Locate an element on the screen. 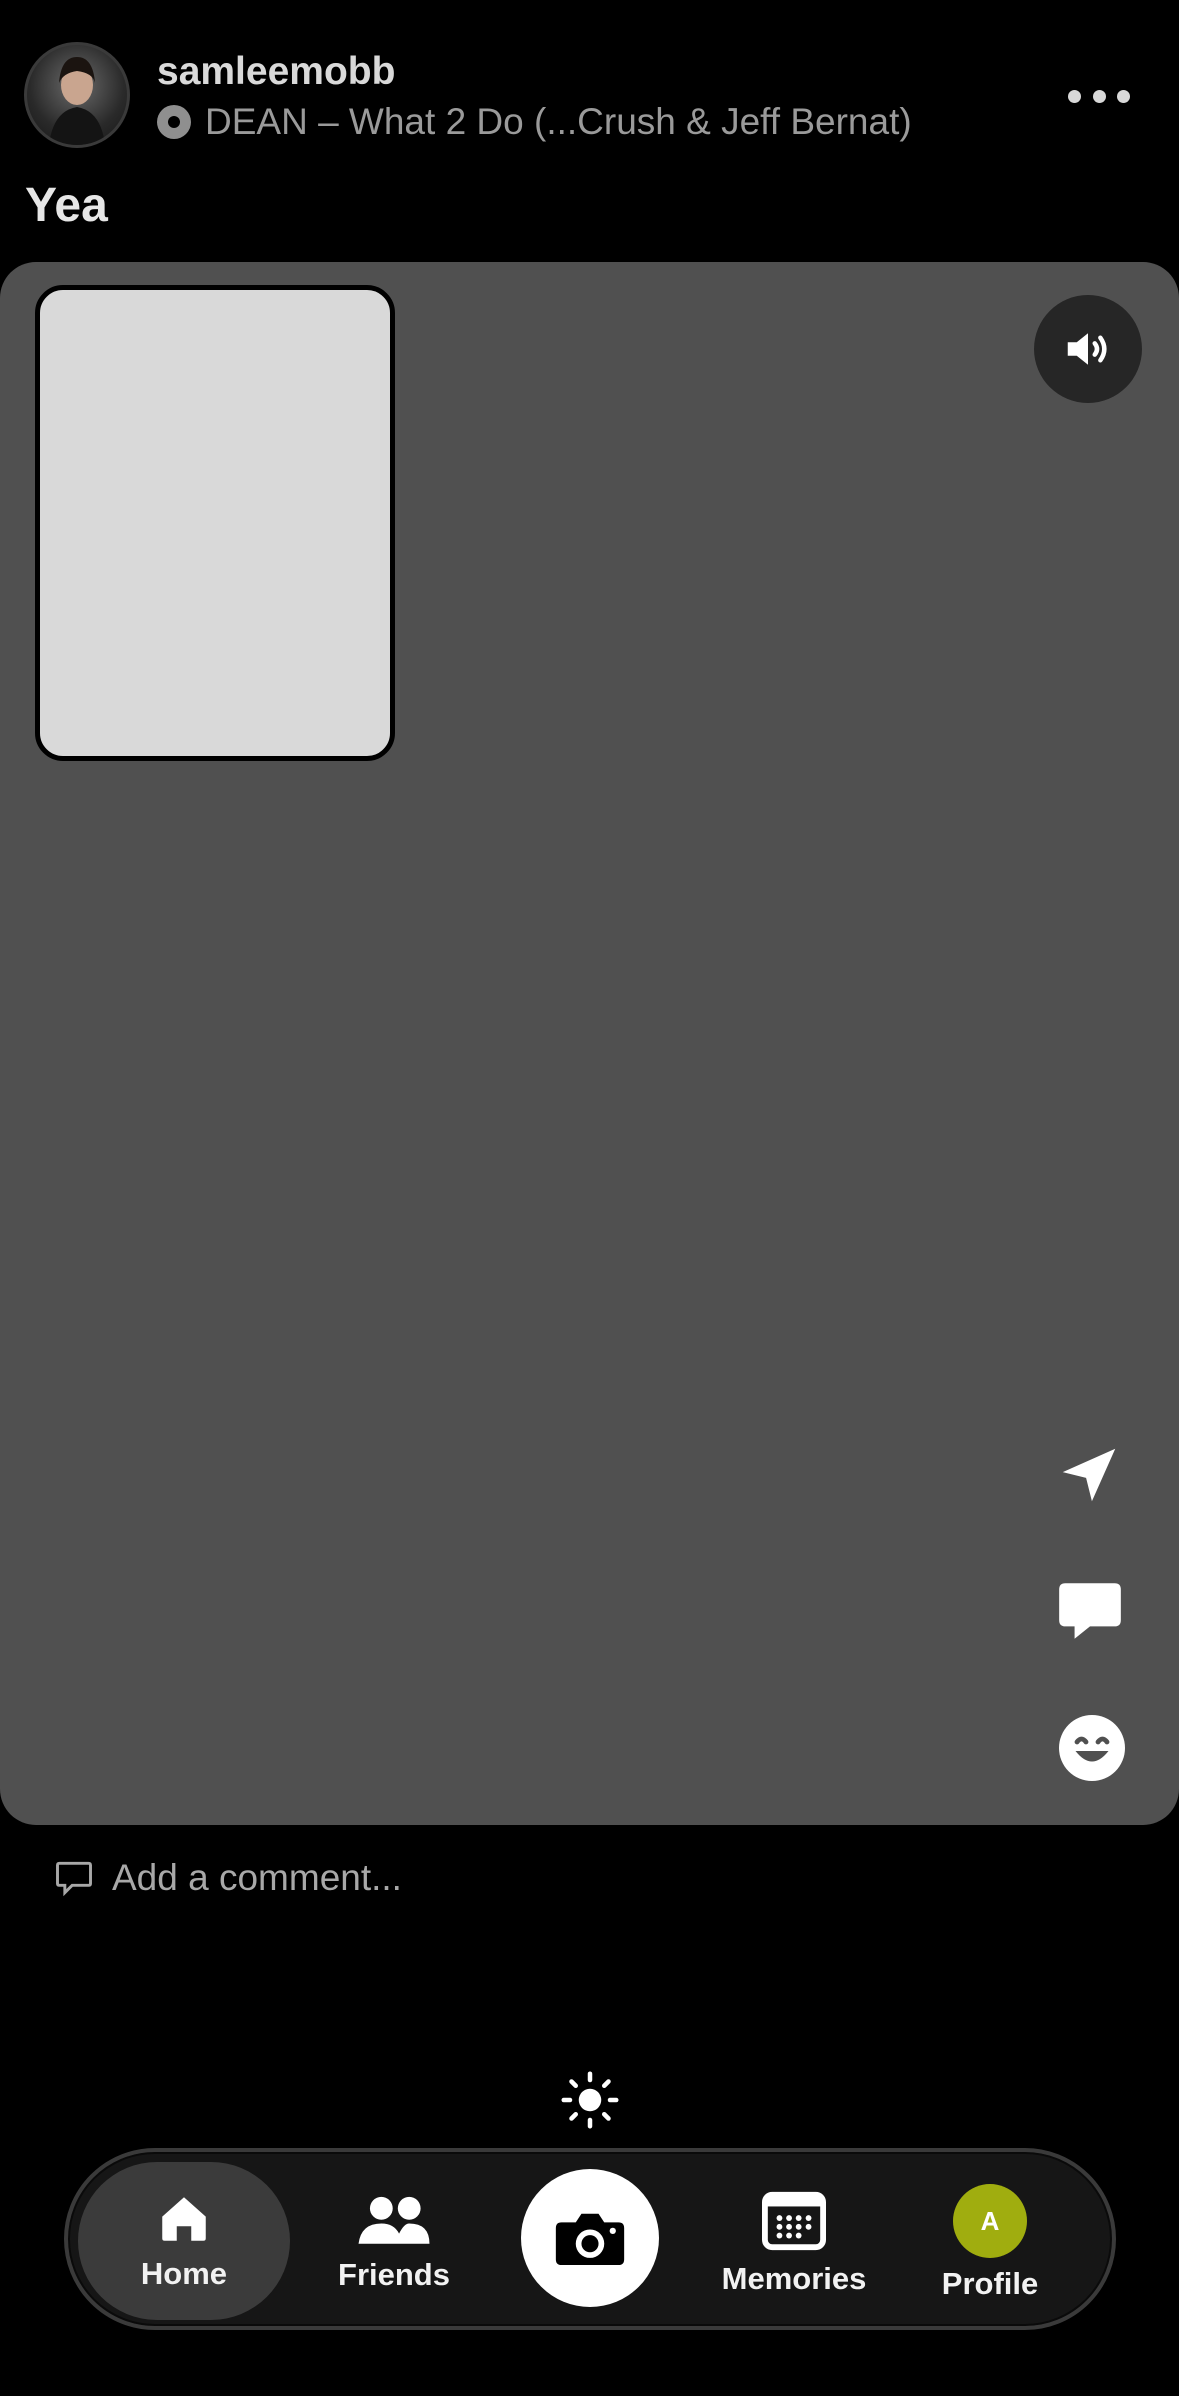  nav-home: Home is located at coordinates (184, 2241).